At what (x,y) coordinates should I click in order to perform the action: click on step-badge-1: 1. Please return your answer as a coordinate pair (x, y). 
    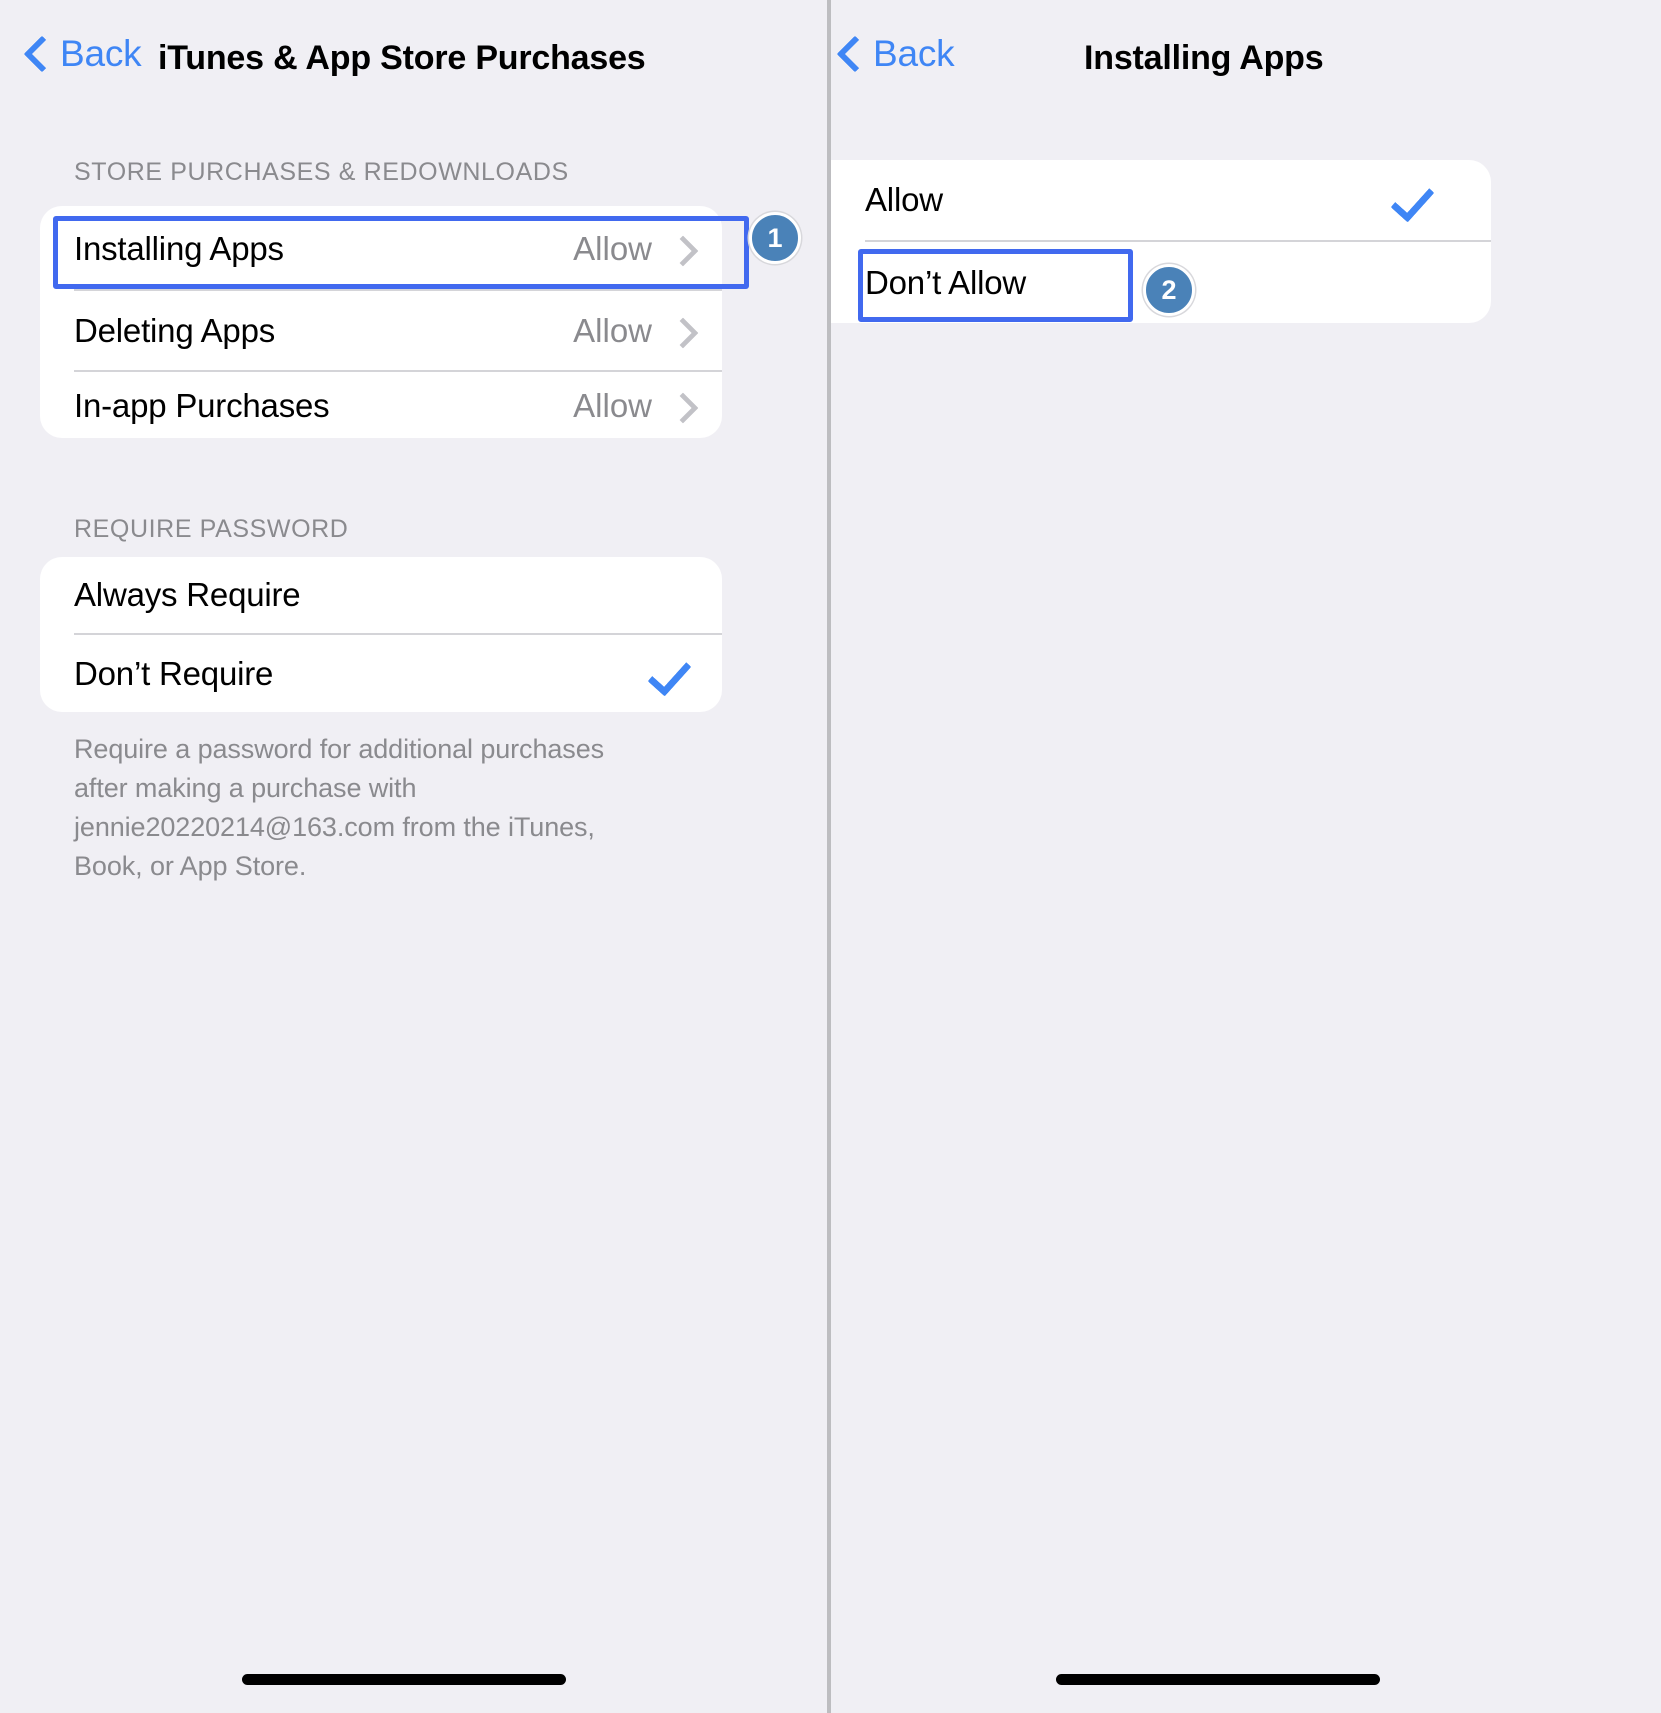
    Looking at the image, I should click on (775, 238).